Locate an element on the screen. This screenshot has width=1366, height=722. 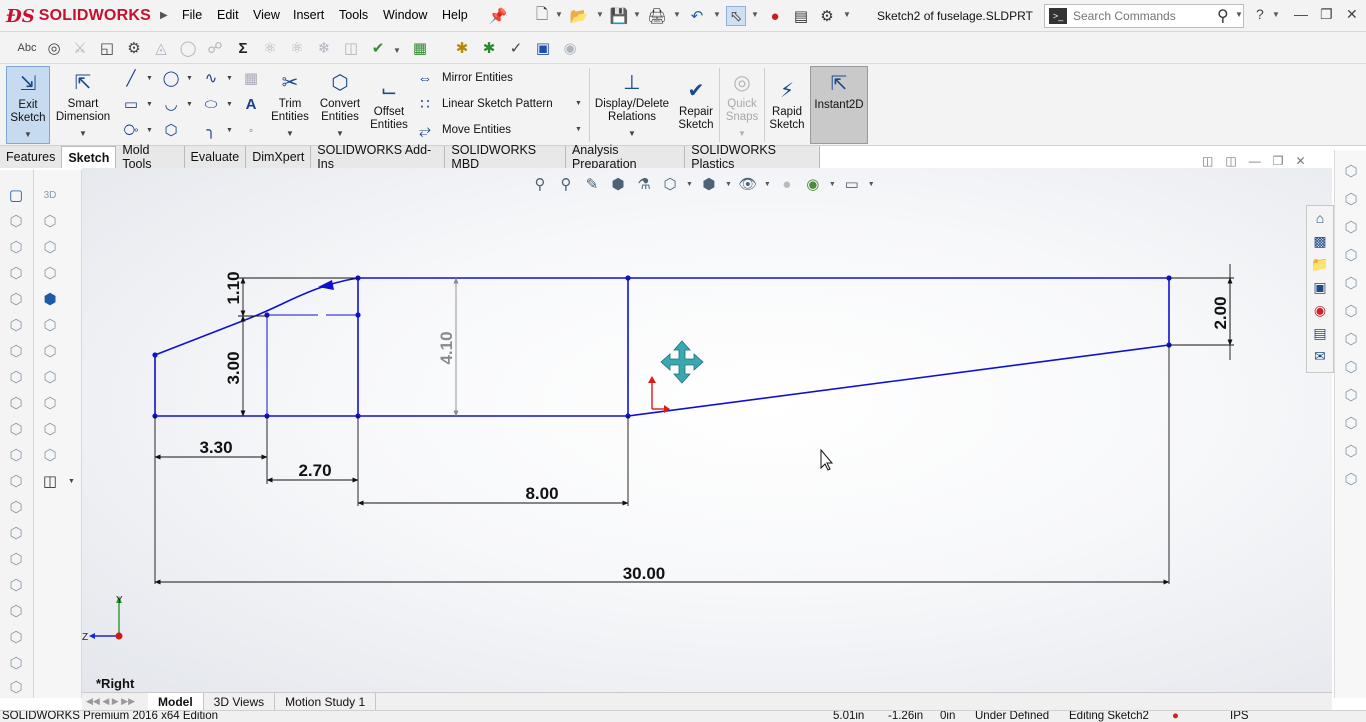
tab-3d-views: 3D Views is located at coordinates (240, 701).